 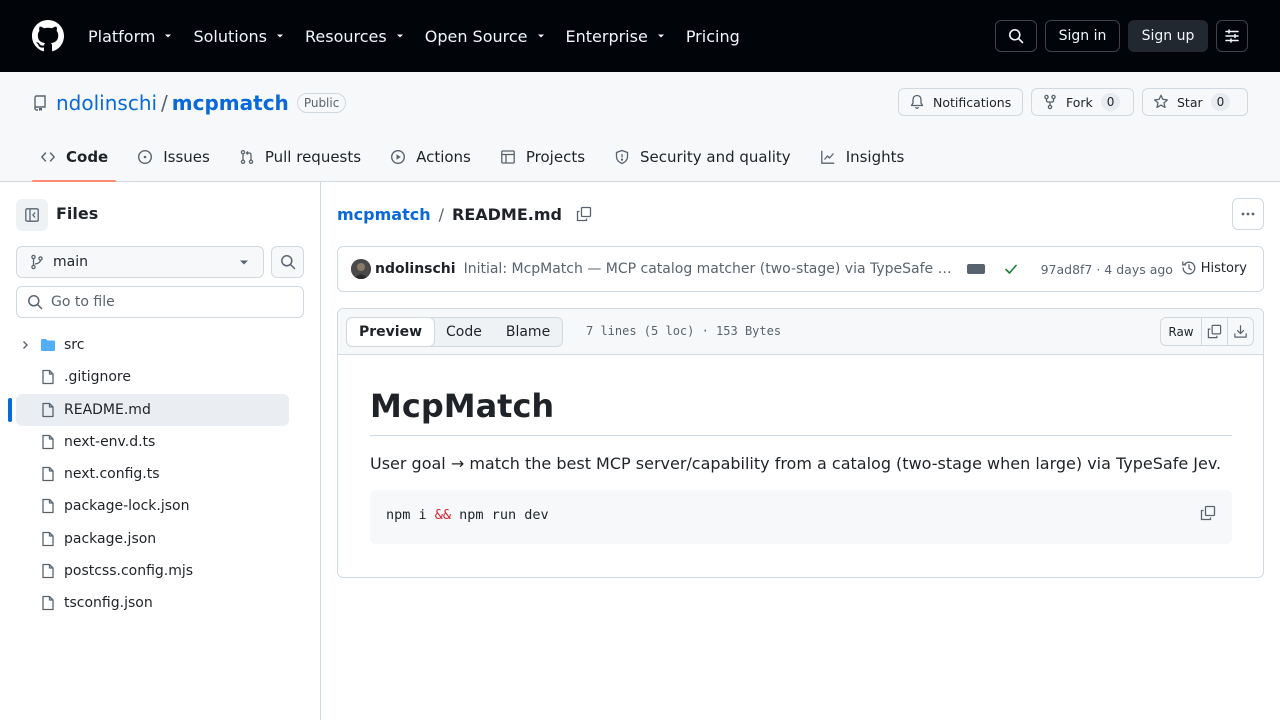 What do you see at coordinates (48, 345) in the screenshot?
I see `folder-icon` at bounding box center [48, 345].